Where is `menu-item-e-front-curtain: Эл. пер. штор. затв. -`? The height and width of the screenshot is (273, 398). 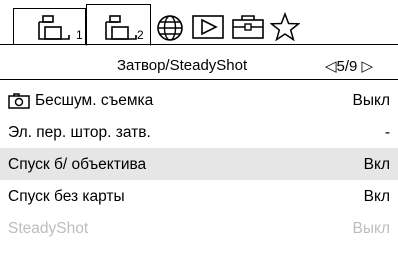
menu-item-e-front-curtain: Эл. пер. штор. затв. - is located at coordinates (199, 132).